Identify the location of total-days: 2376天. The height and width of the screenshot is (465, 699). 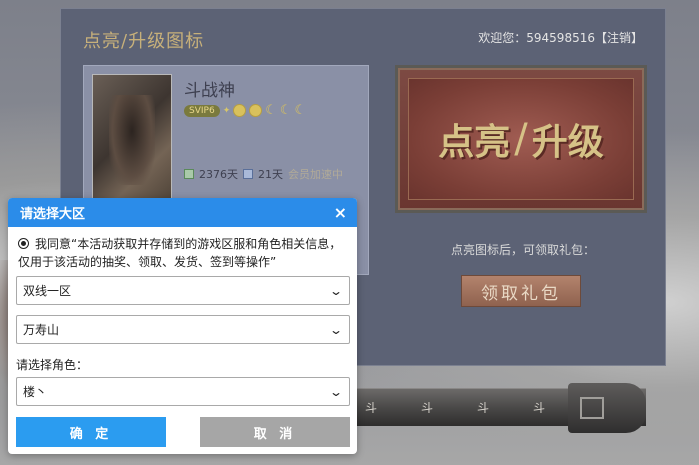
(218, 174).